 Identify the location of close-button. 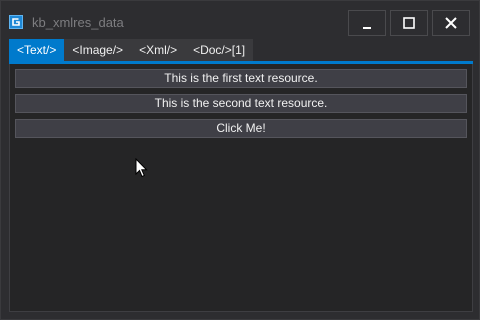
(451, 23).